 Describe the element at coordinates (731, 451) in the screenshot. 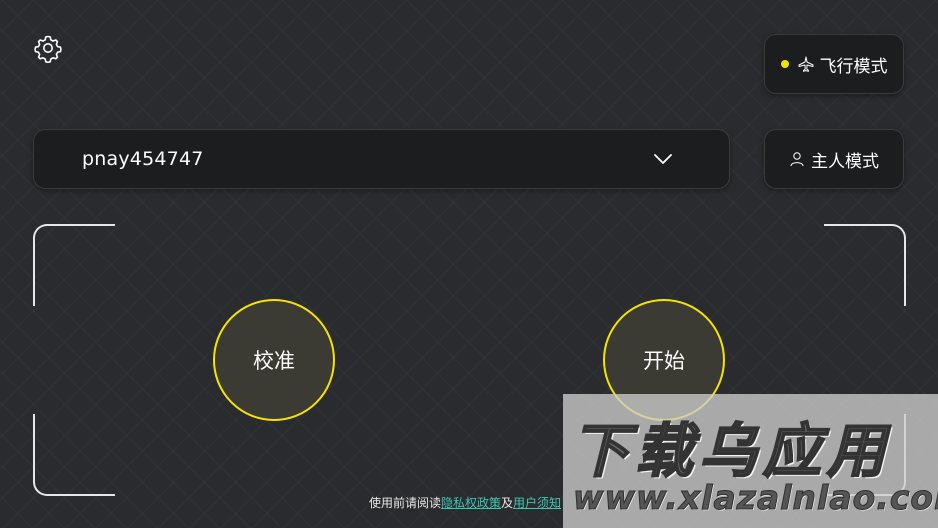

I see `watermark-title: 下载乌应用` at that location.